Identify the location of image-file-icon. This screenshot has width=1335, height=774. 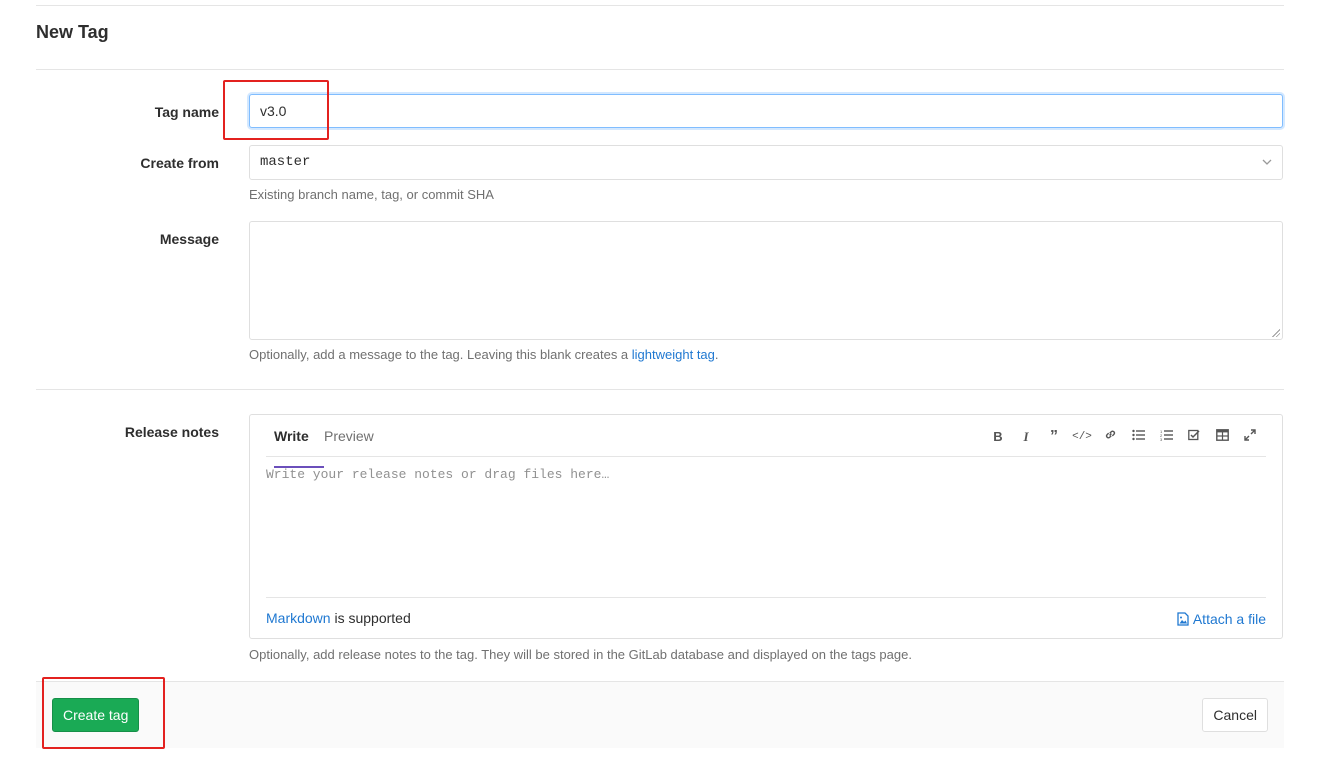
(1183, 619).